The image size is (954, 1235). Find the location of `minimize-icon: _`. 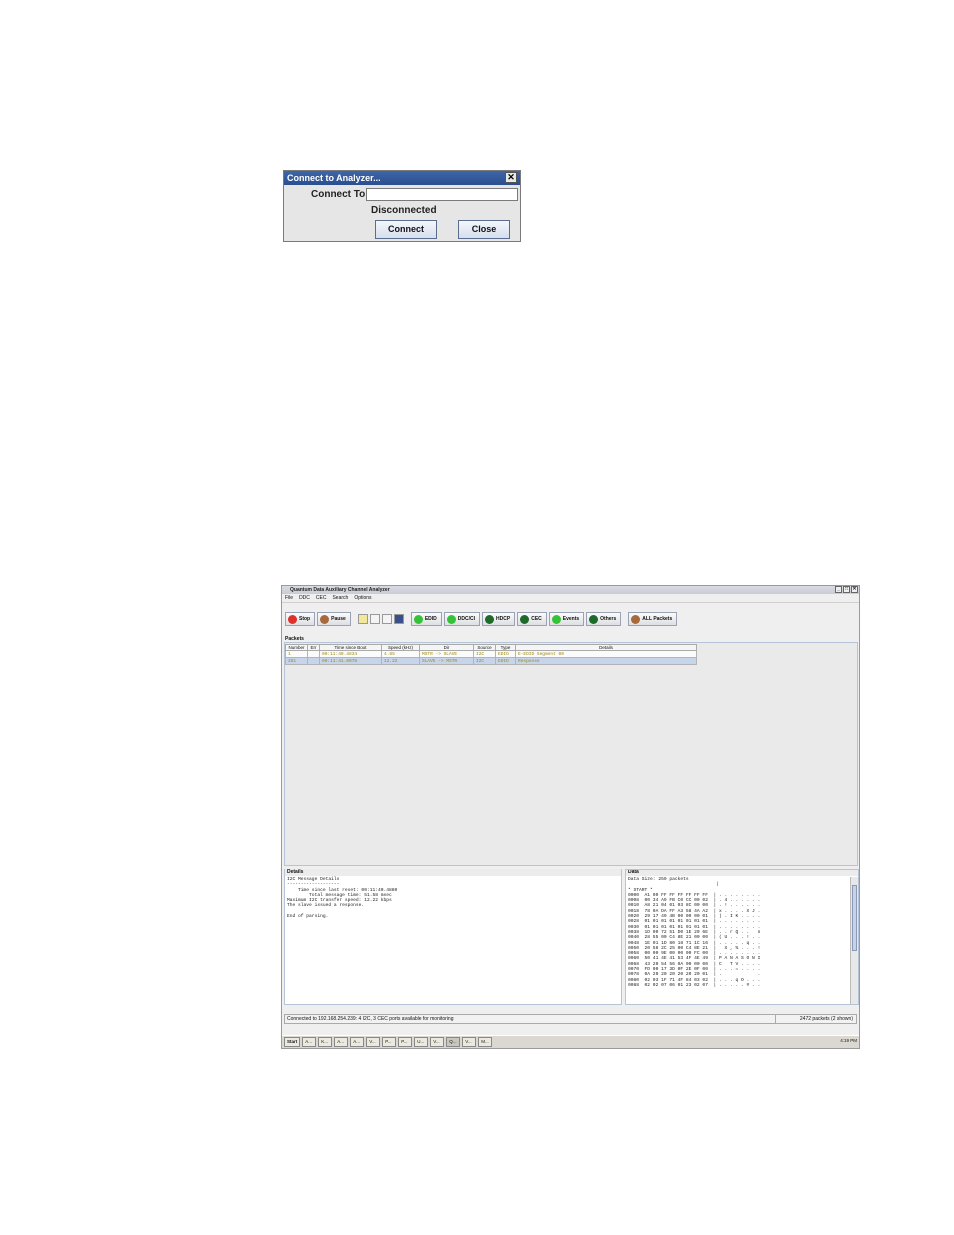

minimize-icon: _ is located at coordinates (838, 589).